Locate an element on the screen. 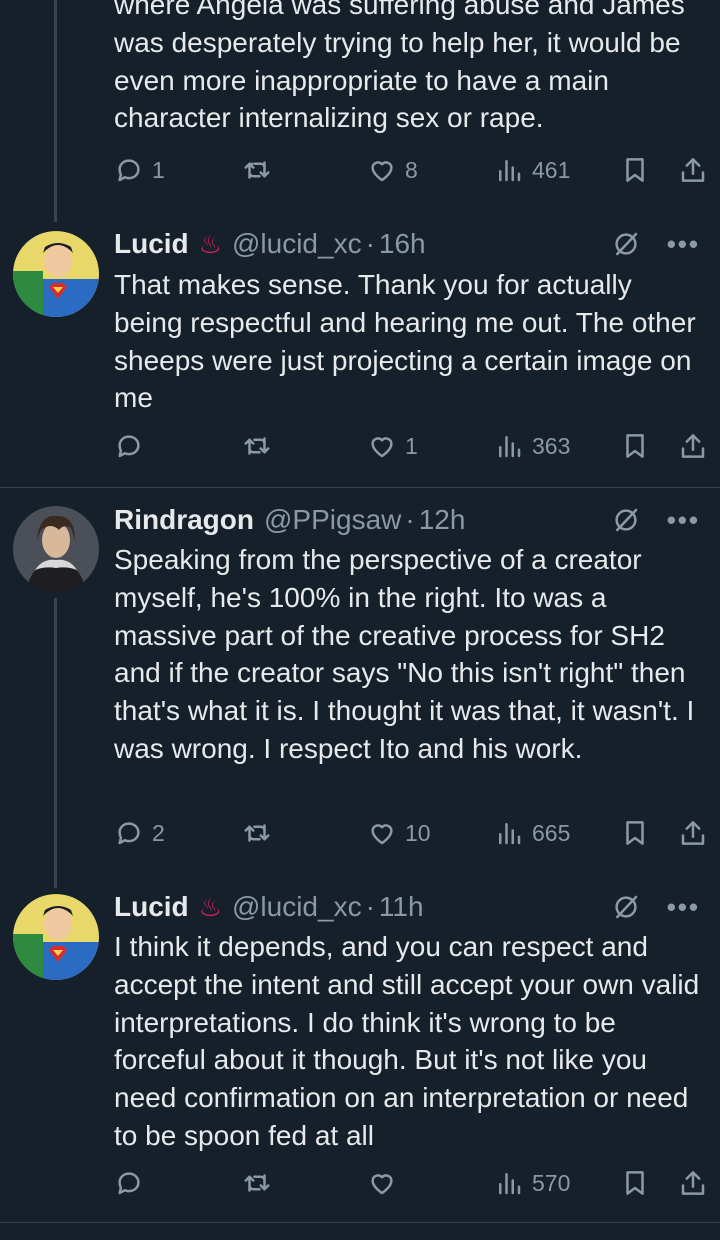  views-button: 570 is located at coordinates (532, 1183).